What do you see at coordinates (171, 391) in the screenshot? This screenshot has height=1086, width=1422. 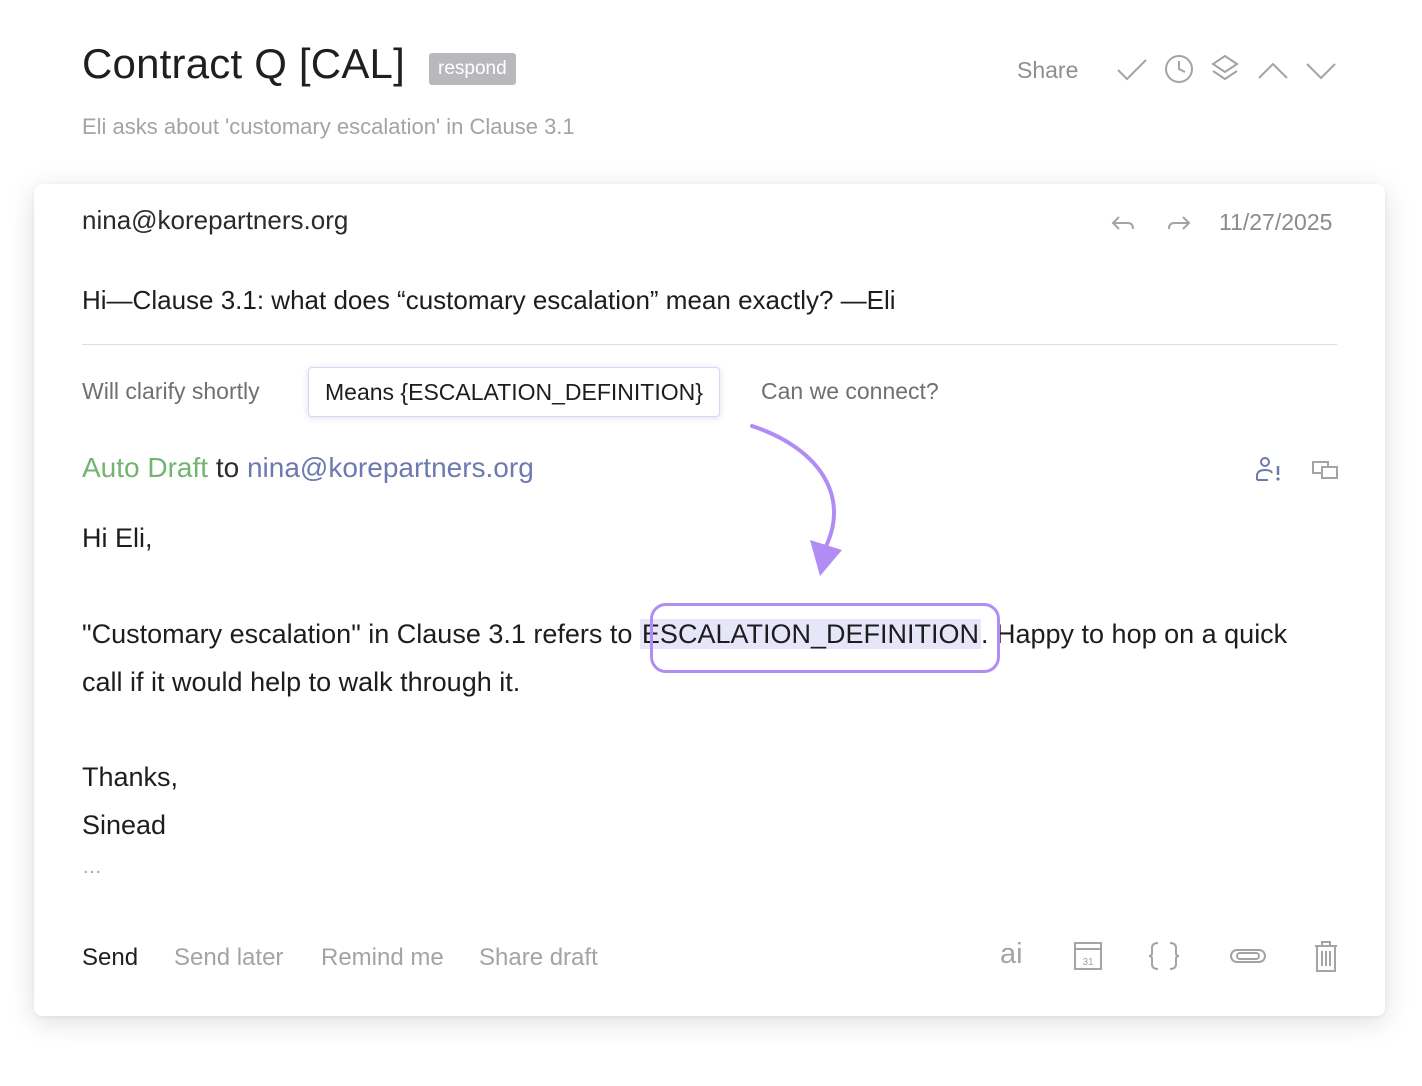 I see `suggestion-will-clarify: Will clarify shortly` at bounding box center [171, 391].